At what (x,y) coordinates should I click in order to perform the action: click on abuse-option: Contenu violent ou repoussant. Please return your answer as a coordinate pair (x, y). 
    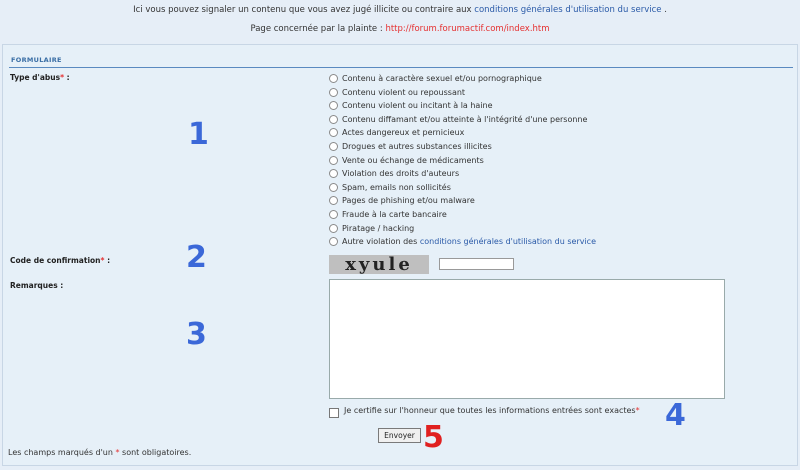
    Looking at the image, I should click on (397, 92).